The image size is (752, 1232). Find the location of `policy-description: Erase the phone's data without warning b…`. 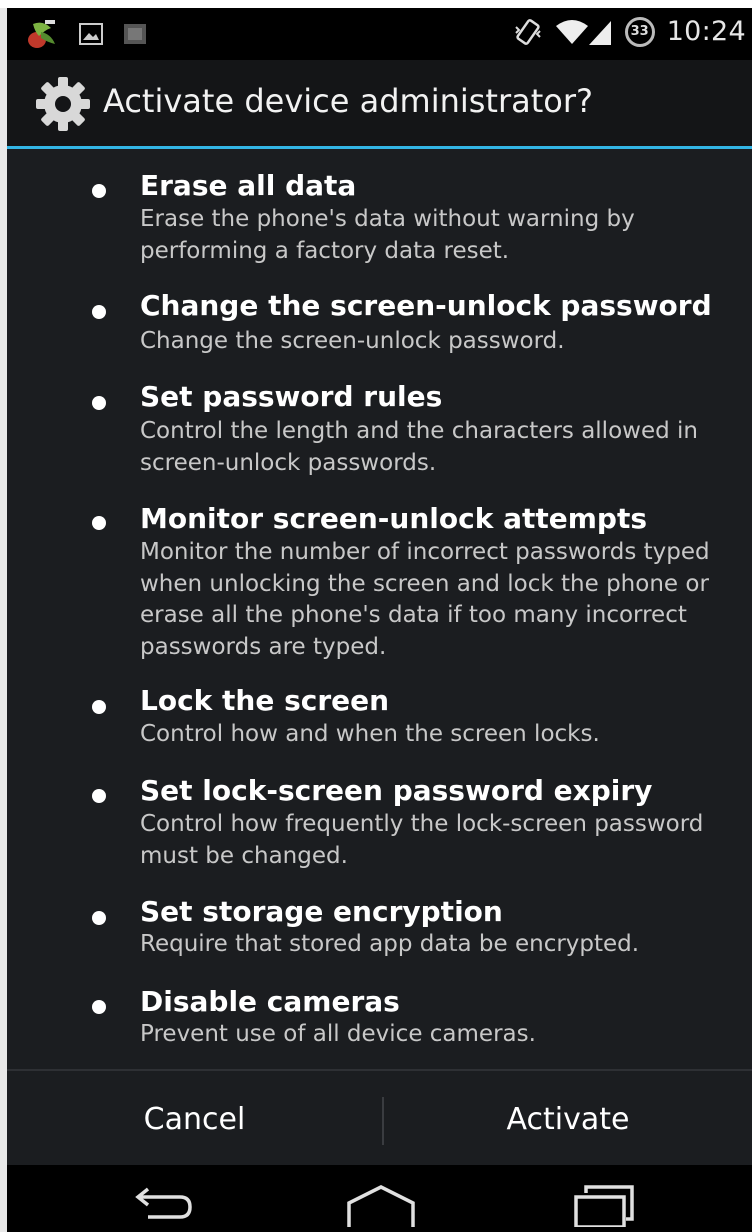

policy-description: Erase the phone's data without warning b… is located at coordinates (387, 235).